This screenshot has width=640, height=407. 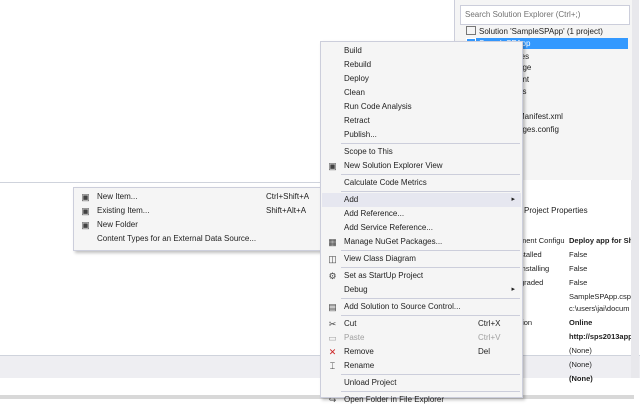 I want to click on frame-shadow, so click(x=317, y=397).